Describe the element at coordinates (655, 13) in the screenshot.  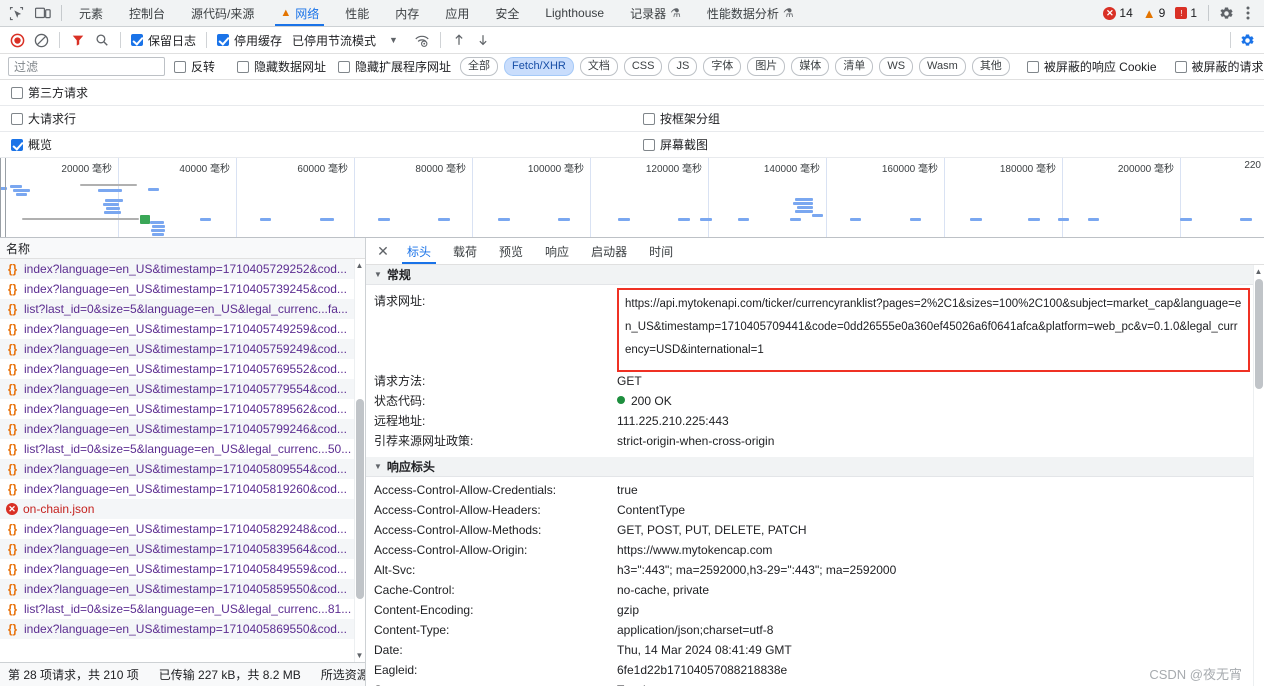
I see `tab-recorder: 记录器 ⚗` at that location.